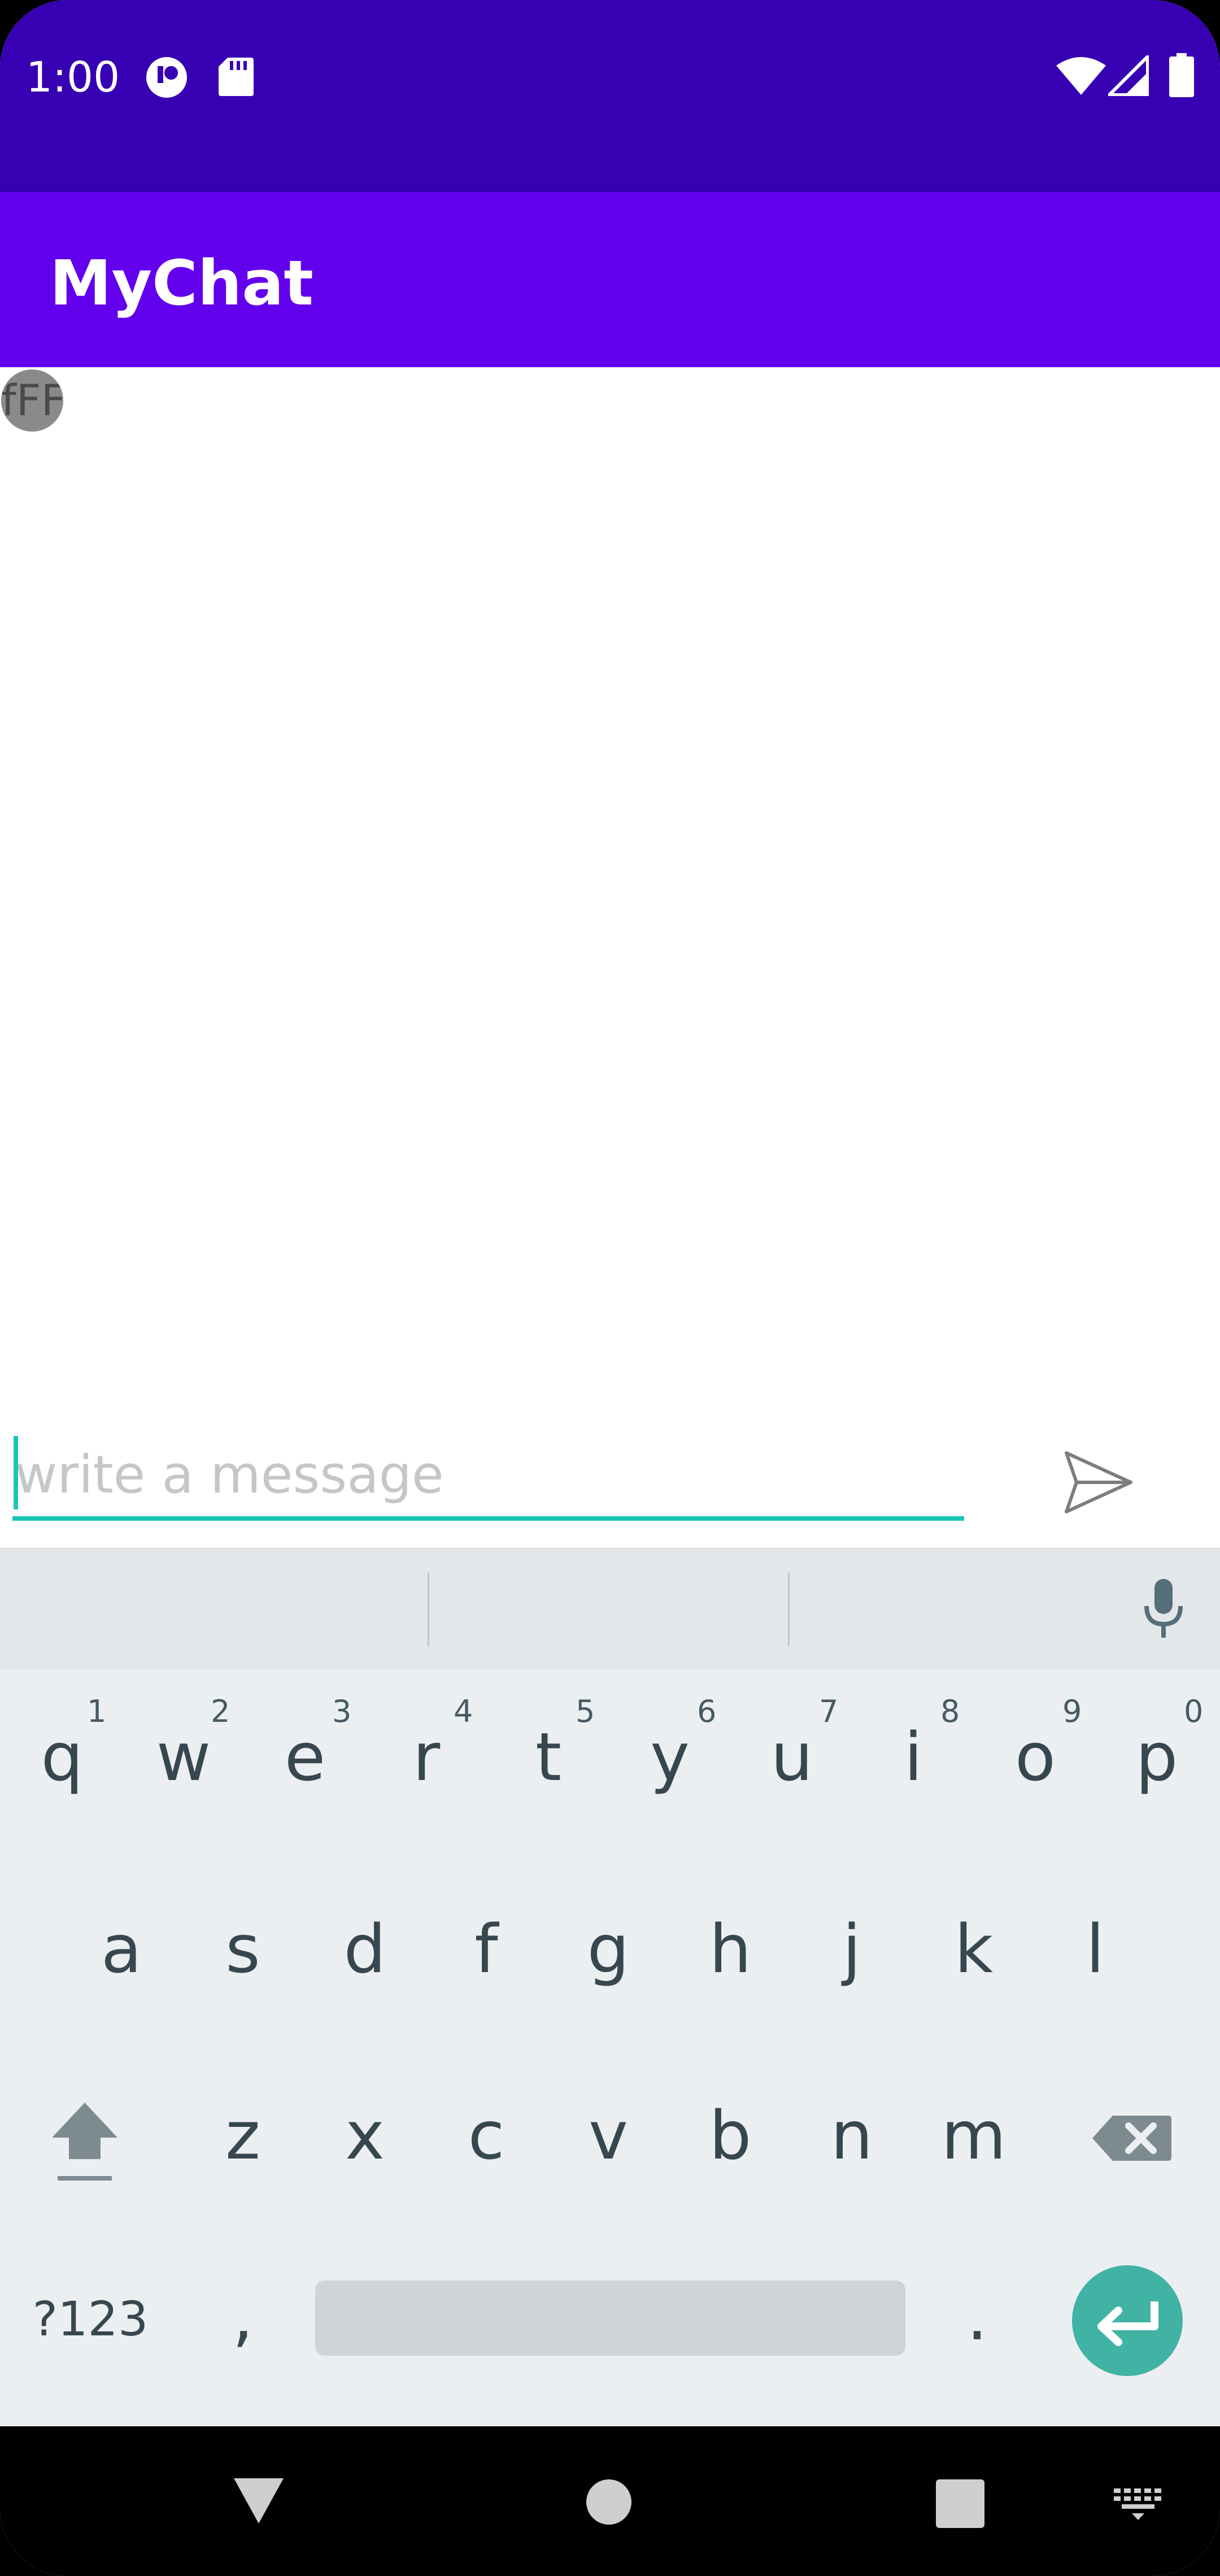 This screenshot has height=2576, width=1220. What do you see at coordinates (166, 77) in the screenshot?
I see `notification-app-icon` at bounding box center [166, 77].